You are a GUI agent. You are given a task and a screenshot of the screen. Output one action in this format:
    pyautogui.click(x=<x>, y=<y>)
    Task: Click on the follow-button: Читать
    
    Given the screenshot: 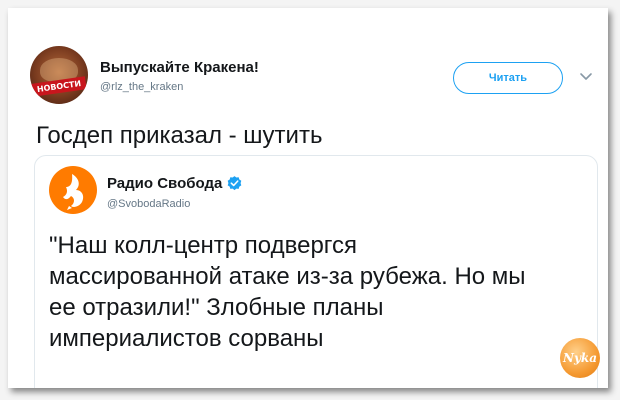 What is the action you would take?
    pyautogui.click(x=508, y=78)
    